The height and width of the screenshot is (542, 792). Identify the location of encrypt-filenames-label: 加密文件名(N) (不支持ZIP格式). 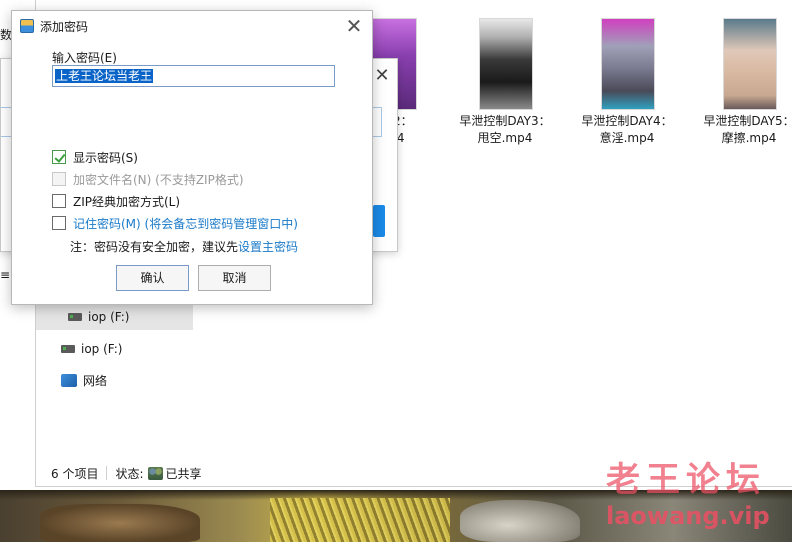
(158, 179).